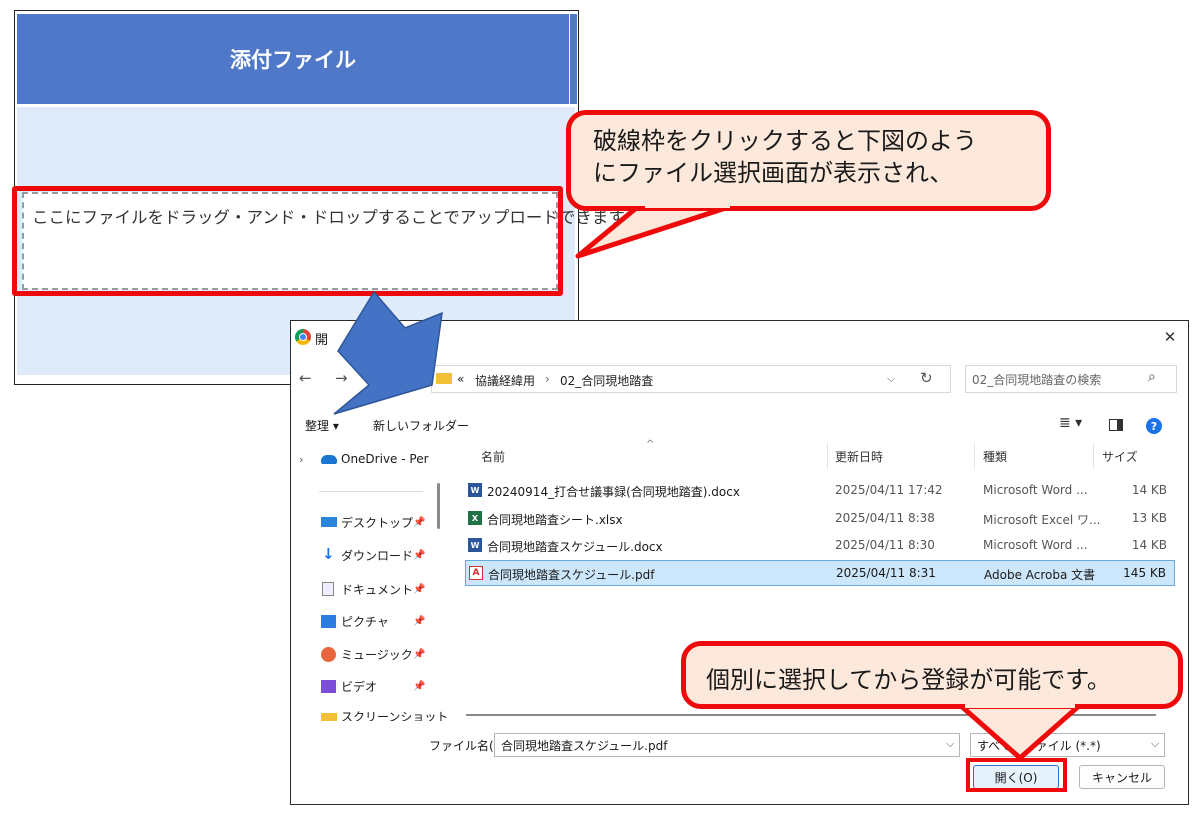 The height and width of the screenshot is (827, 1203). Describe the element at coordinates (1070, 423) in the screenshot. I see `view-menu-icon: ≣ ▾` at that location.